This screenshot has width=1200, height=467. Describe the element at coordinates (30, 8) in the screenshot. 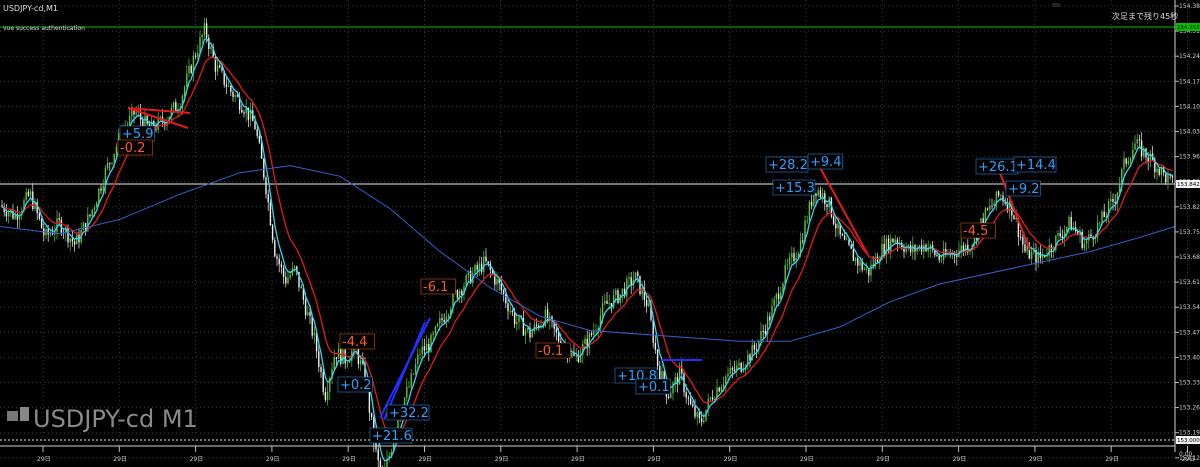

I see `symbol-title: USDJPY-cd,M1` at that location.